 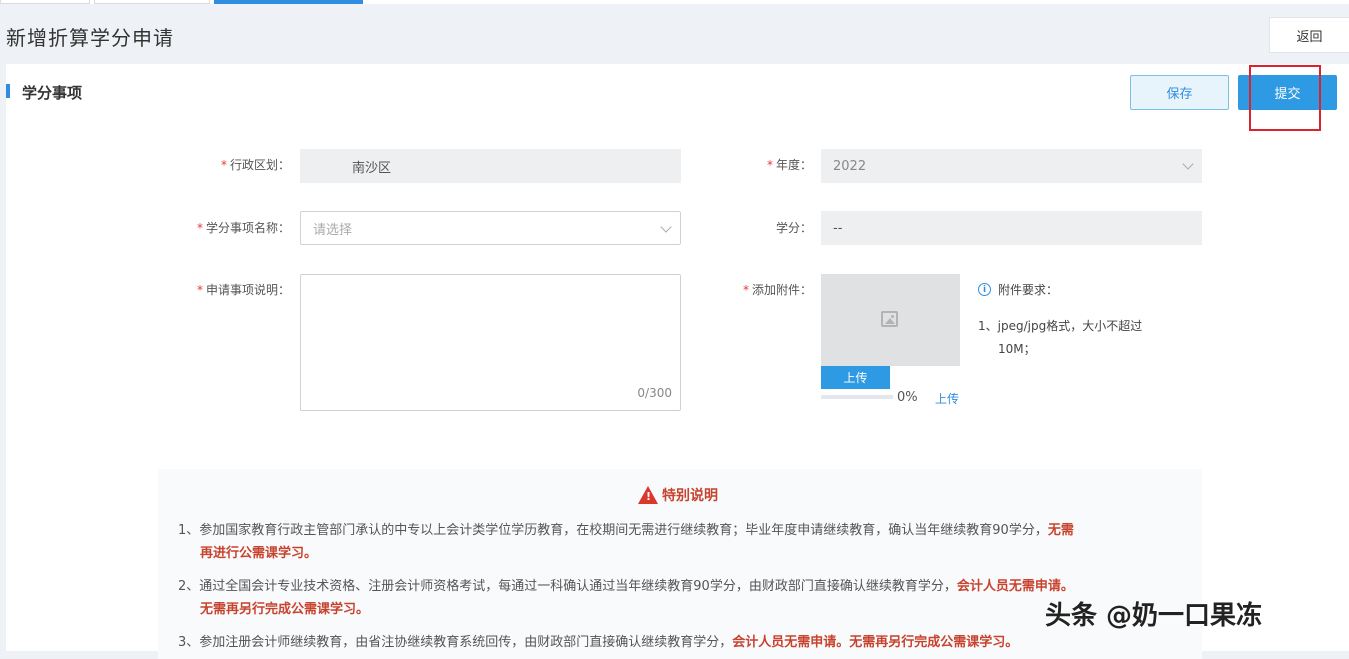 I want to click on image-placeholder, so click(x=890, y=320).